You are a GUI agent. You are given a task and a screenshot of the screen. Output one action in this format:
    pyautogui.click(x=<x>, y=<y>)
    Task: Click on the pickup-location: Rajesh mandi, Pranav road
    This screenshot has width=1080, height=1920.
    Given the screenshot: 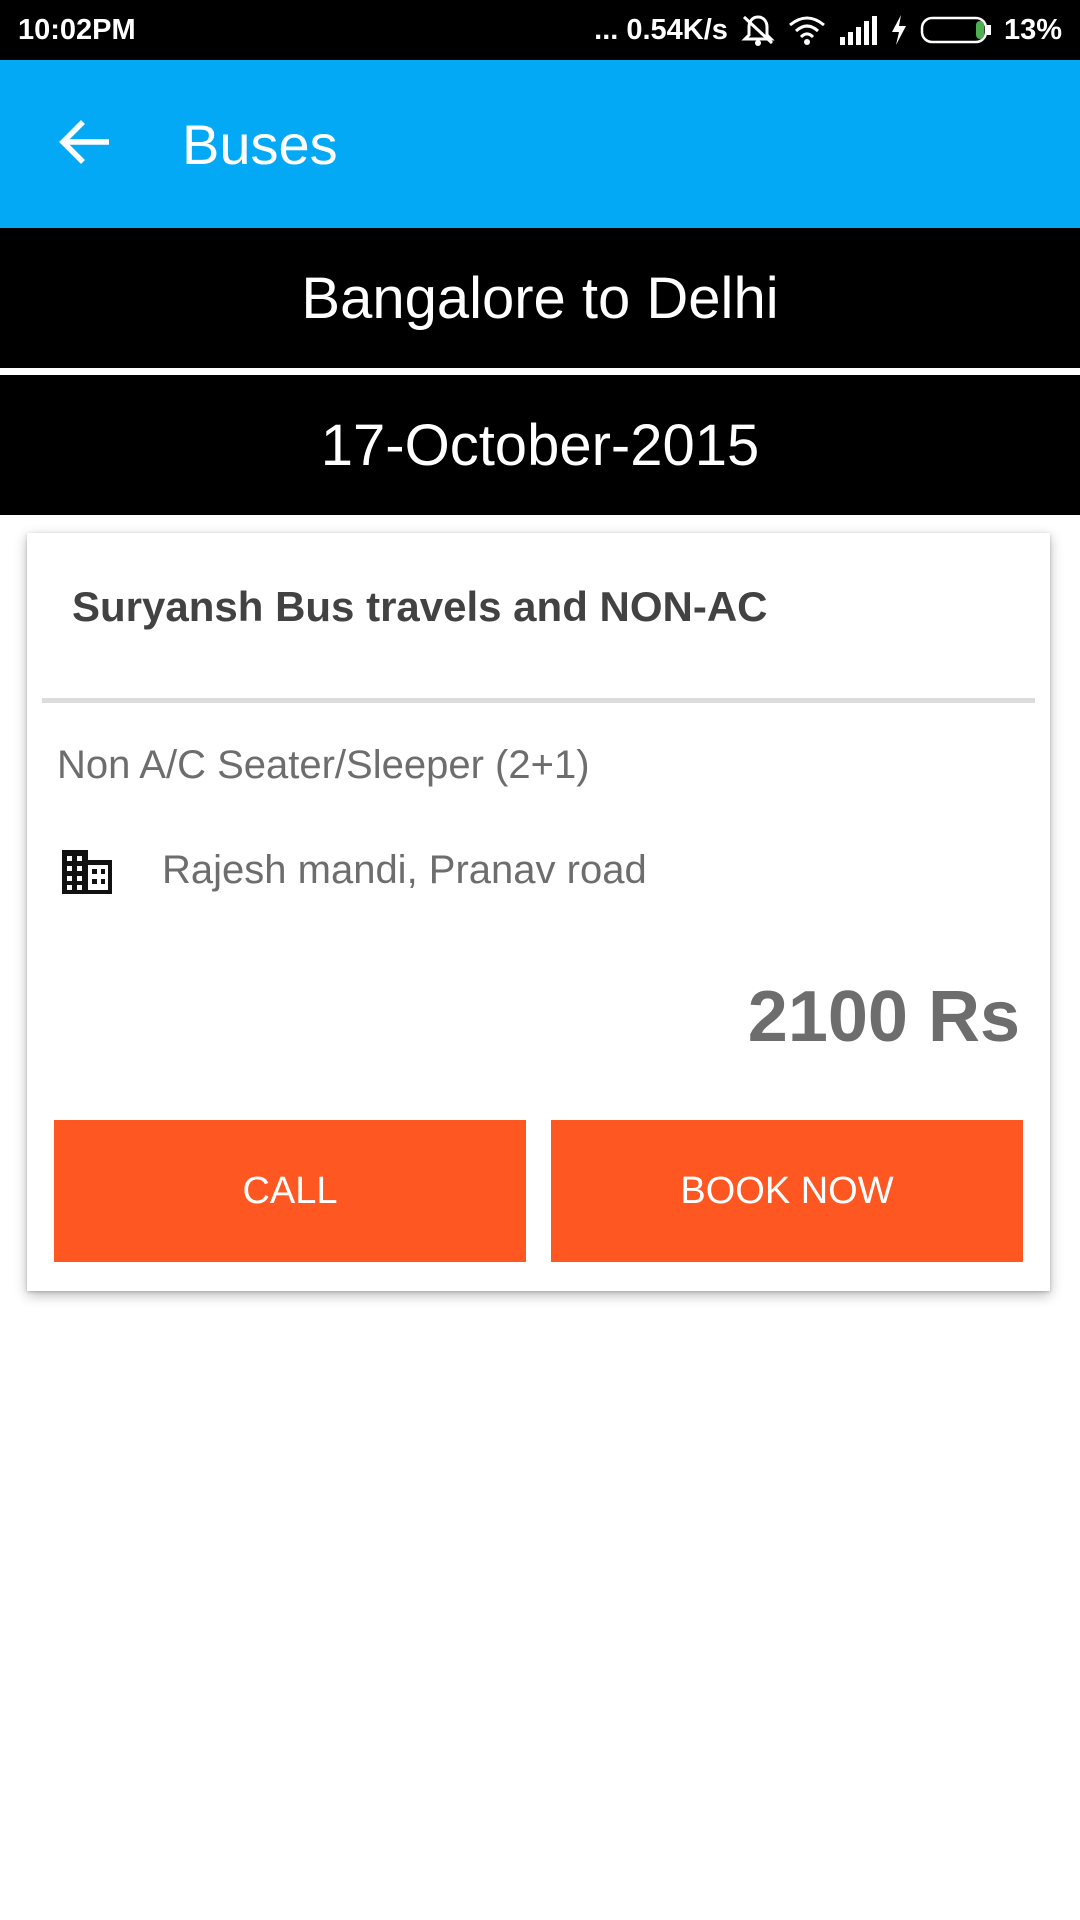 What is the action you would take?
    pyautogui.click(x=404, y=870)
    